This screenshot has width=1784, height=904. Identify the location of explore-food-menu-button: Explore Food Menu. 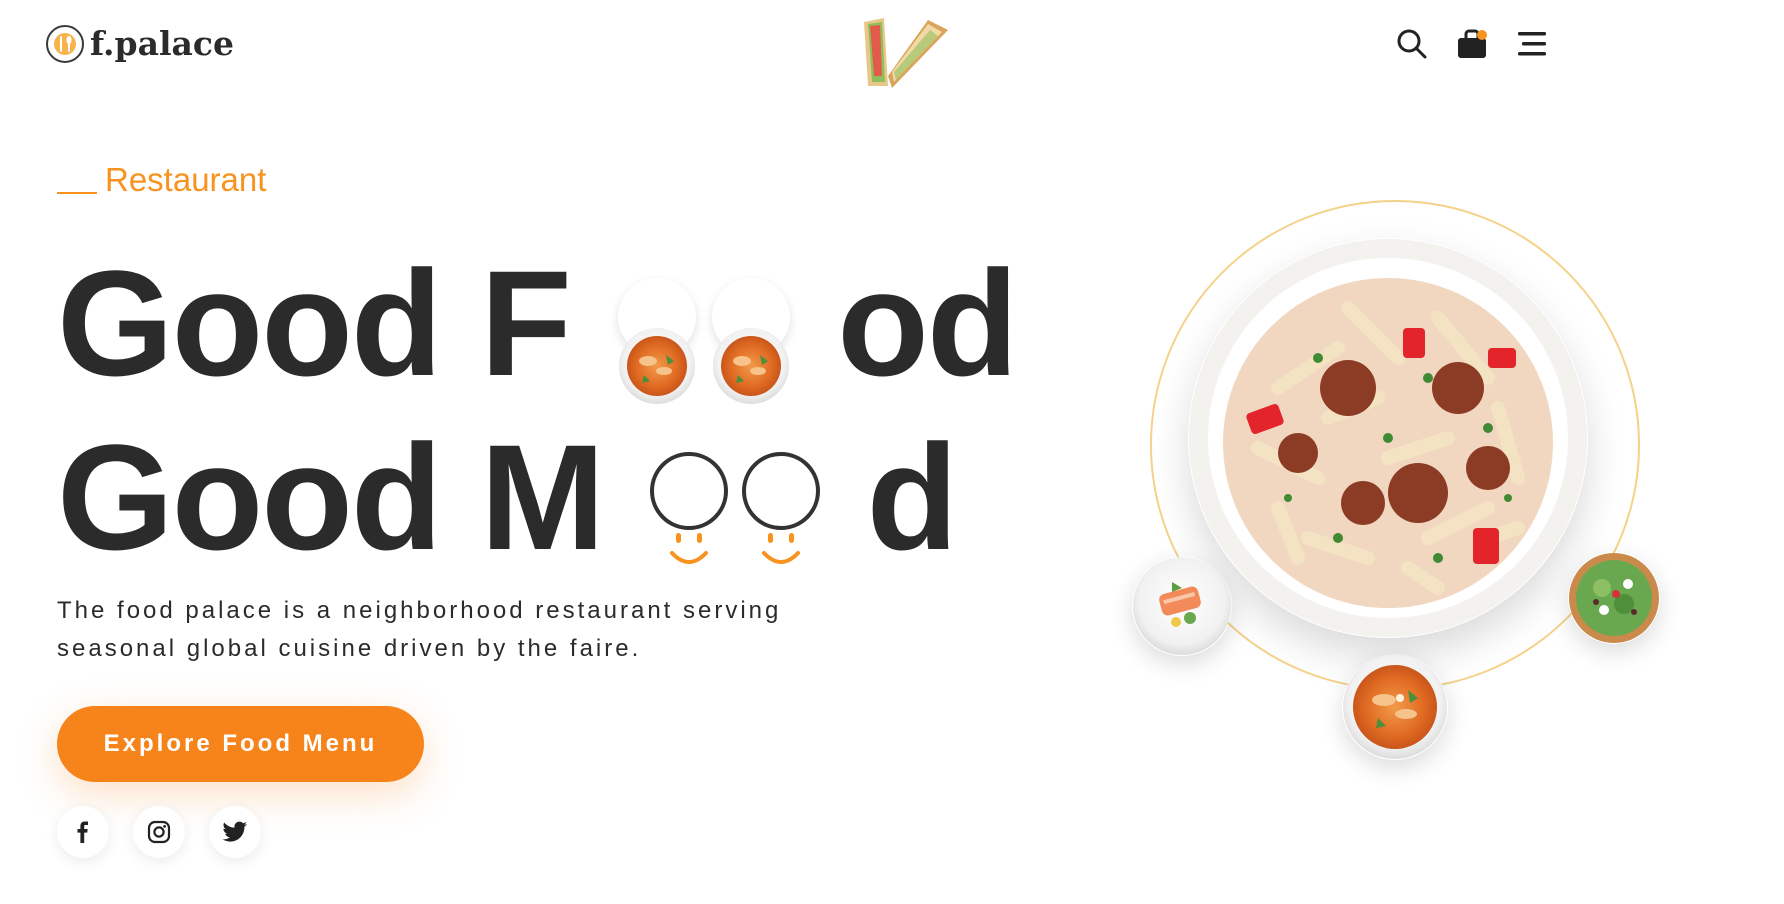
(240, 744).